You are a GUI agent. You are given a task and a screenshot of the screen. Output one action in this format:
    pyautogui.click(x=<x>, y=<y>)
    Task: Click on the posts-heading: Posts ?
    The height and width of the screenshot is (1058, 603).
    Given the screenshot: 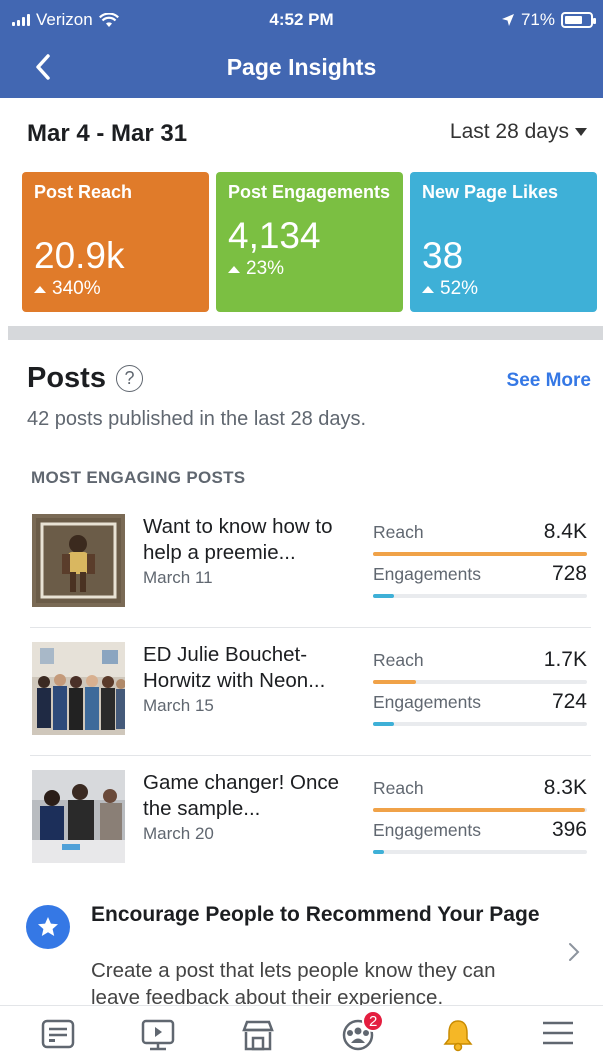 What is the action you would take?
    pyautogui.click(x=85, y=378)
    